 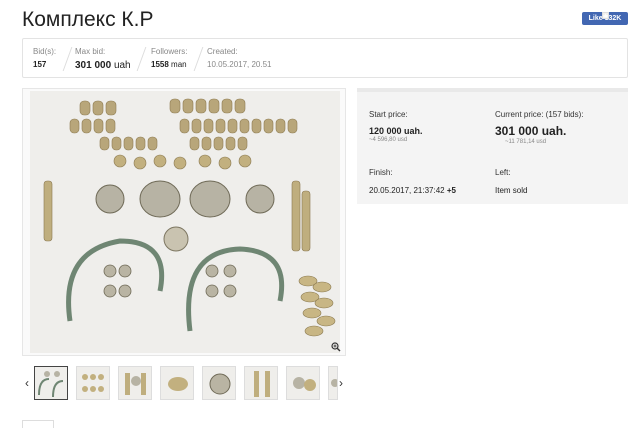 What do you see at coordinates (388, 140) in the screenshot?
I see `start-price-usd: ~4 596,80 usd` at bounding box center [388, 140].